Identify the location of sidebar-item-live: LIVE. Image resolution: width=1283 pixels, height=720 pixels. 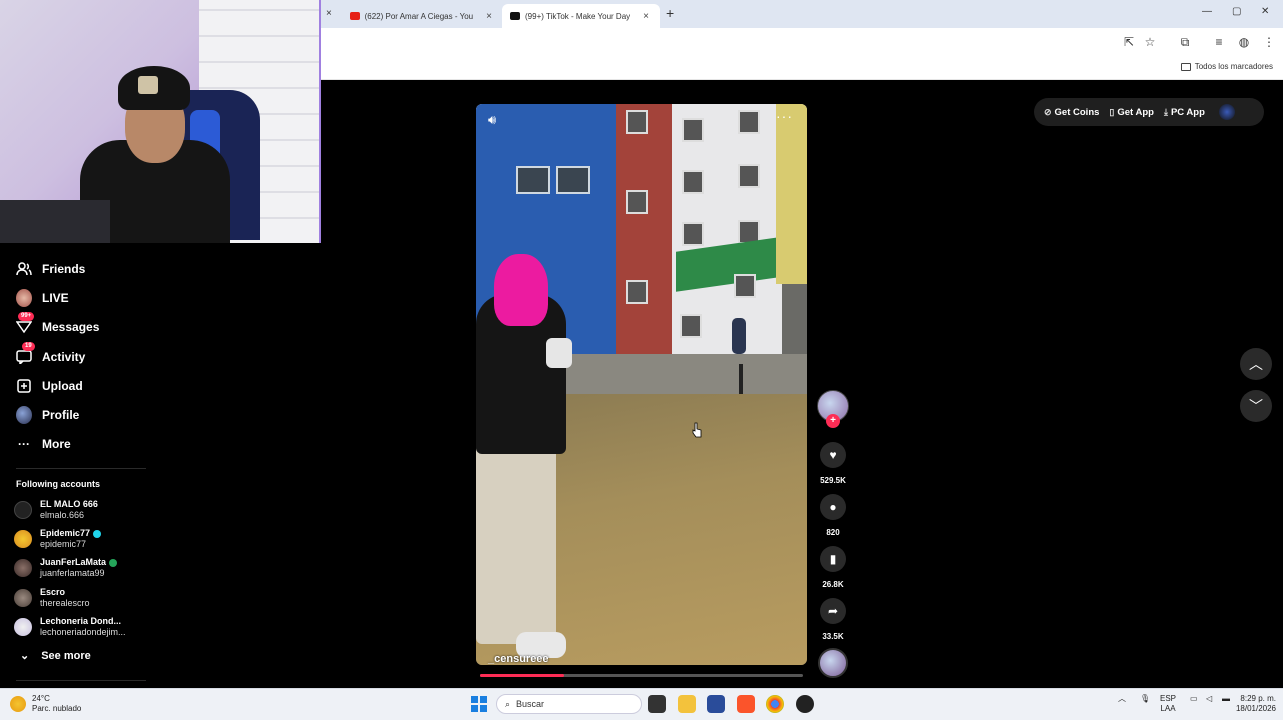
(42, 298).